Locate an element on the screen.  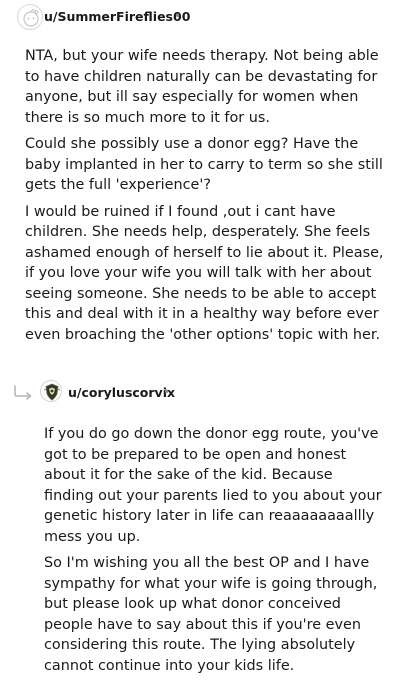
comment-header: u/coryluscorvix • is located at coordinates (200, 391).